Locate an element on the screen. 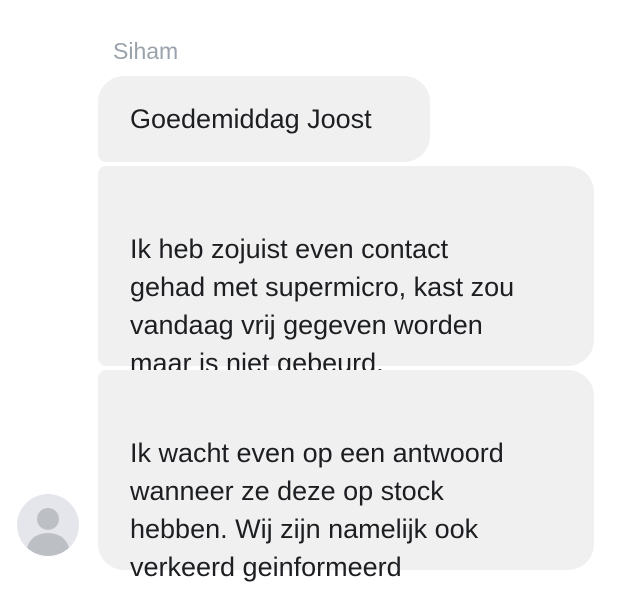  message-bubble: Goedemiddag Joost is located at coordinates (264, 119).